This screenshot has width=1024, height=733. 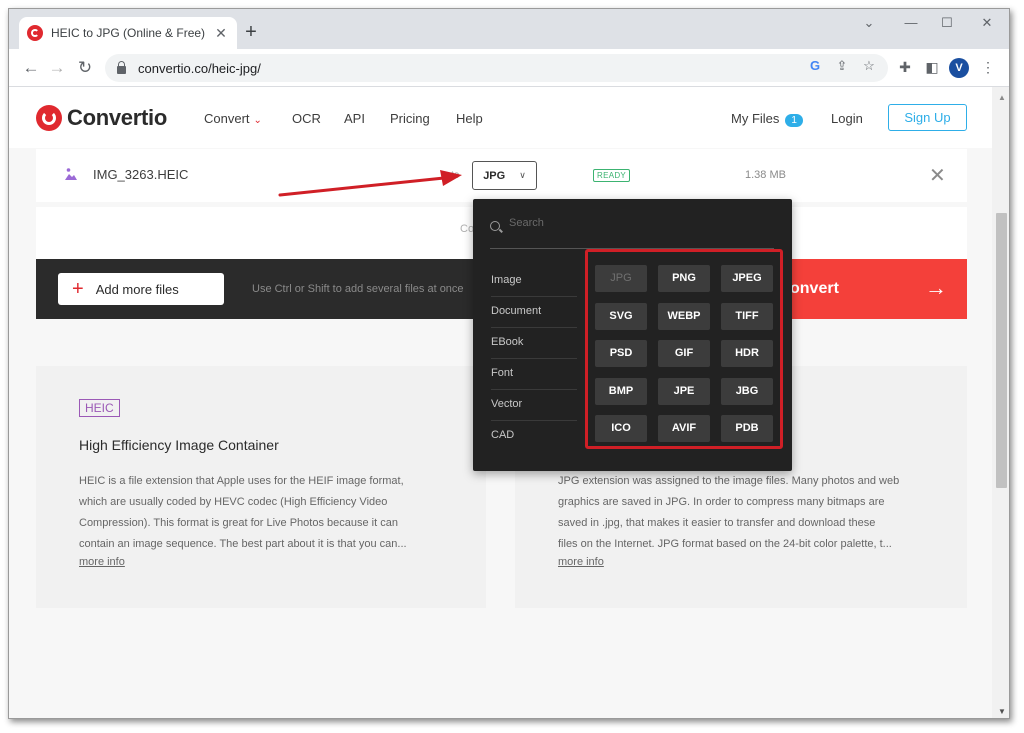 What do you see at coordinates (905, 67) in the screenshot?
I see `extensions-puzzle-icon: ✚` at bounding box center [905, 67].